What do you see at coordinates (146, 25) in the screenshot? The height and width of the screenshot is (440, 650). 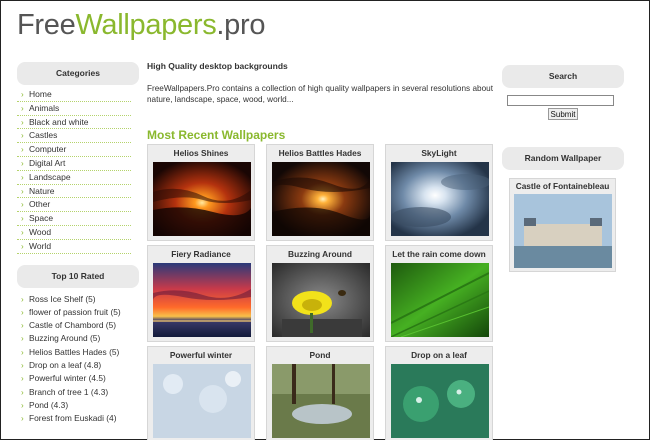 I see `logo-part-wallpapers: Wallpapers` at bounding box center [146, 25].